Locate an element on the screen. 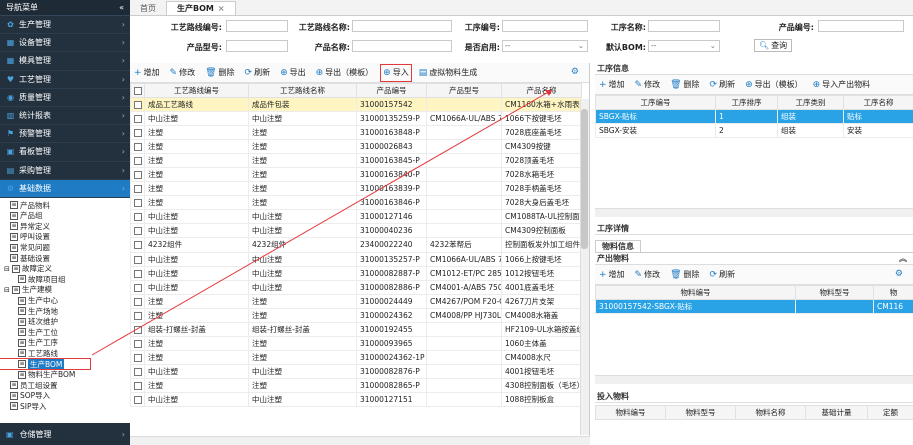 The height and width of the screenshot is (445, 913). output-edit-button: ✎ 修改 is located at coordinates (648, 275).